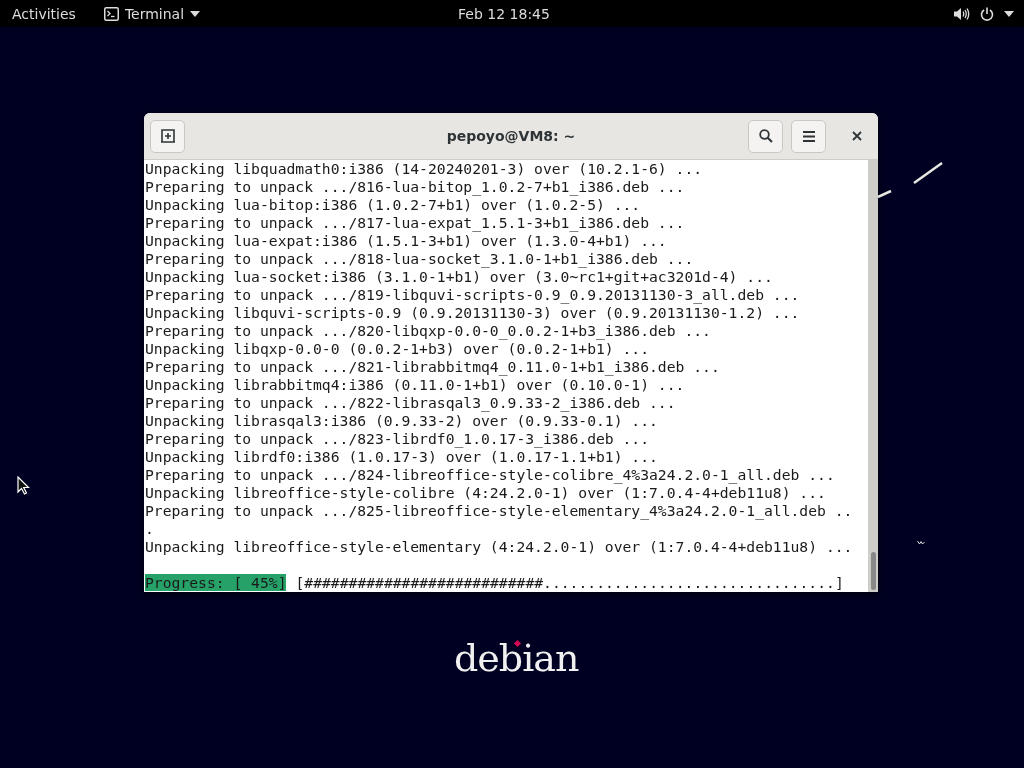 Image resolution: width=1024 pixels, height=768 pixels. I want to click on debian-logo: debian, so click(516, 658).